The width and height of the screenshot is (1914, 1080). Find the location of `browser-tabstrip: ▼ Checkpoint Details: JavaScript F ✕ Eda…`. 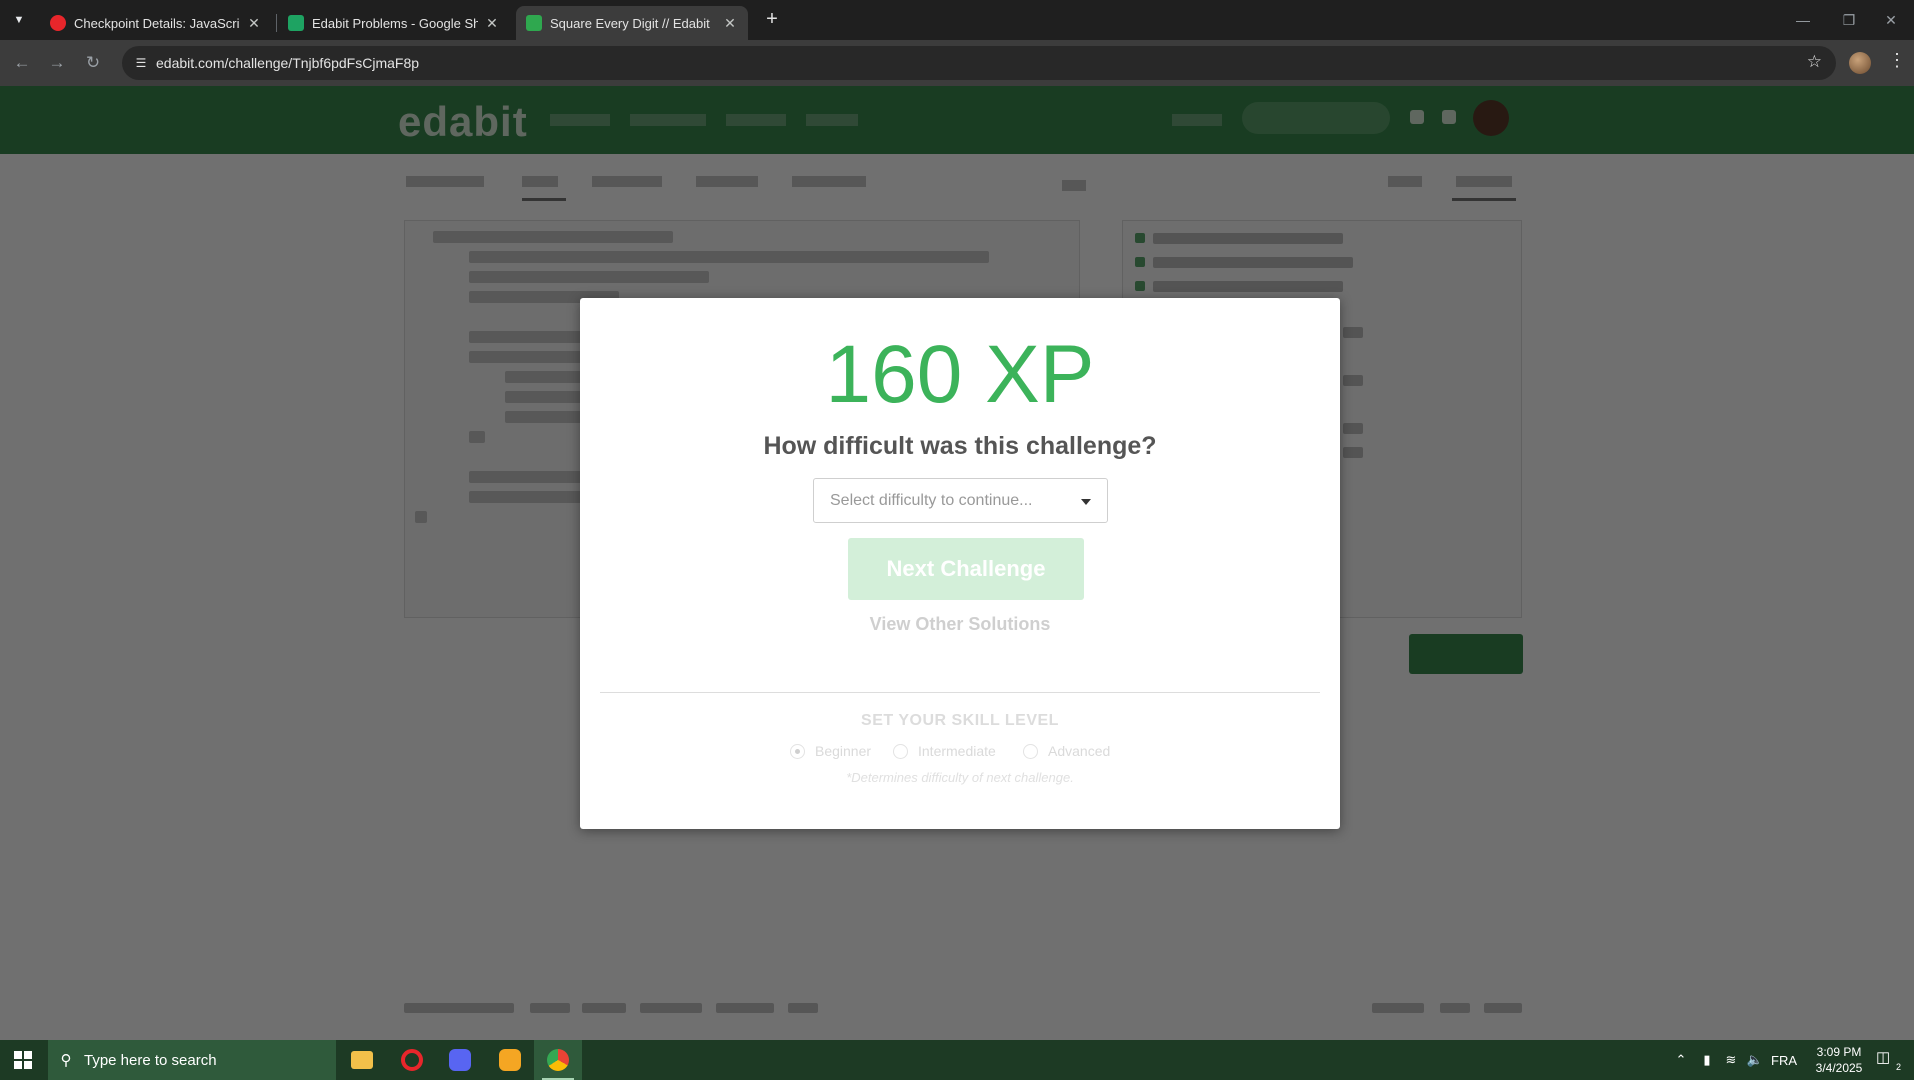

browser-tabstrip: ▼ Checkpoint Details: JavaScript F ✕ Eda… is located at coordinates (957, 20).